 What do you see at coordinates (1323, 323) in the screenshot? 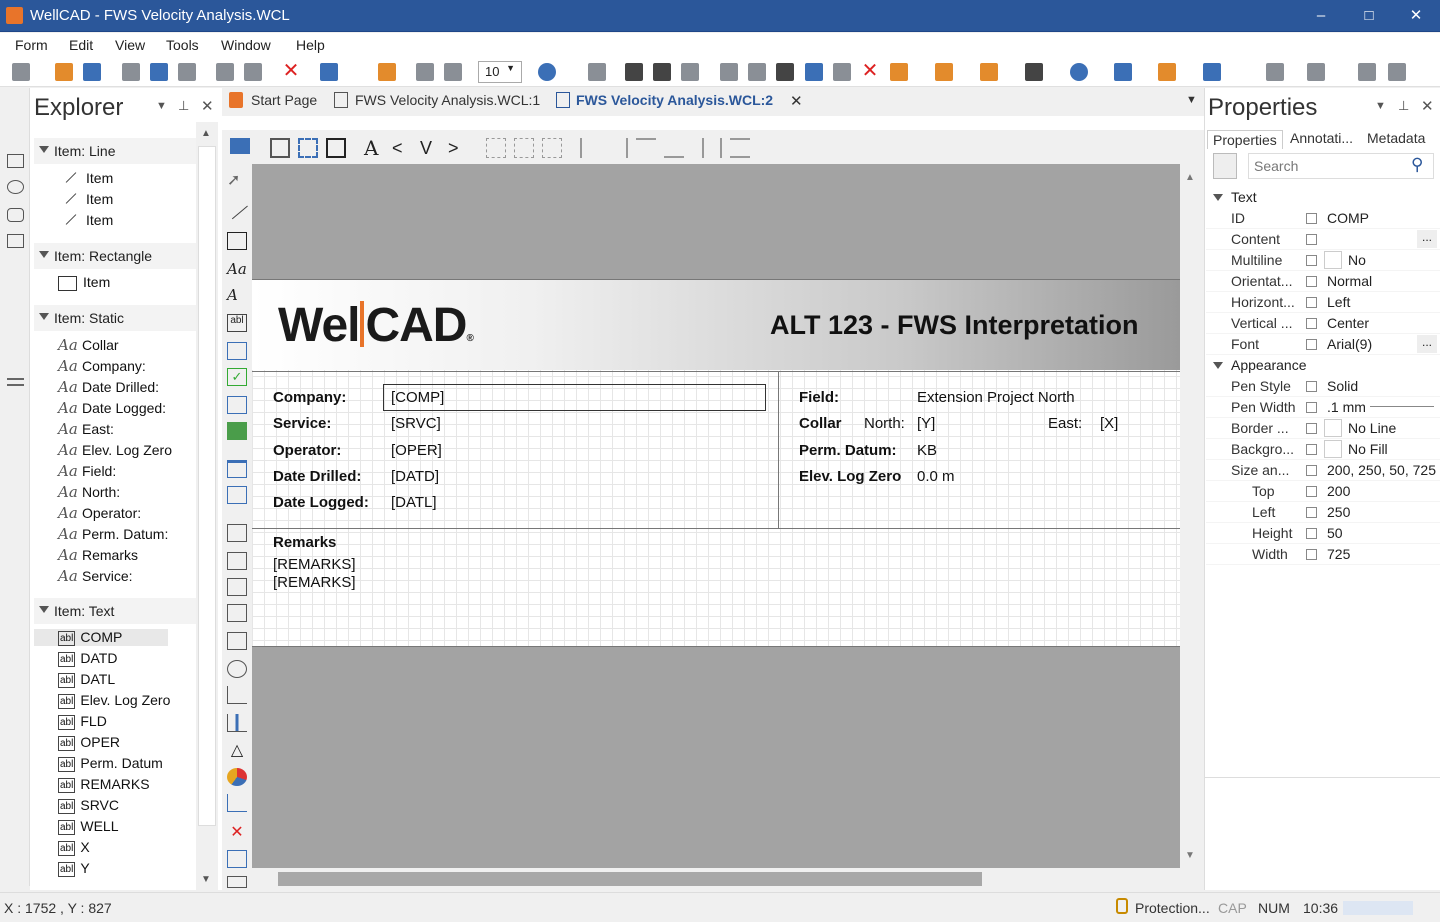
I see `property-row: Vertical ... Center` at bounding box center [1323, 323].